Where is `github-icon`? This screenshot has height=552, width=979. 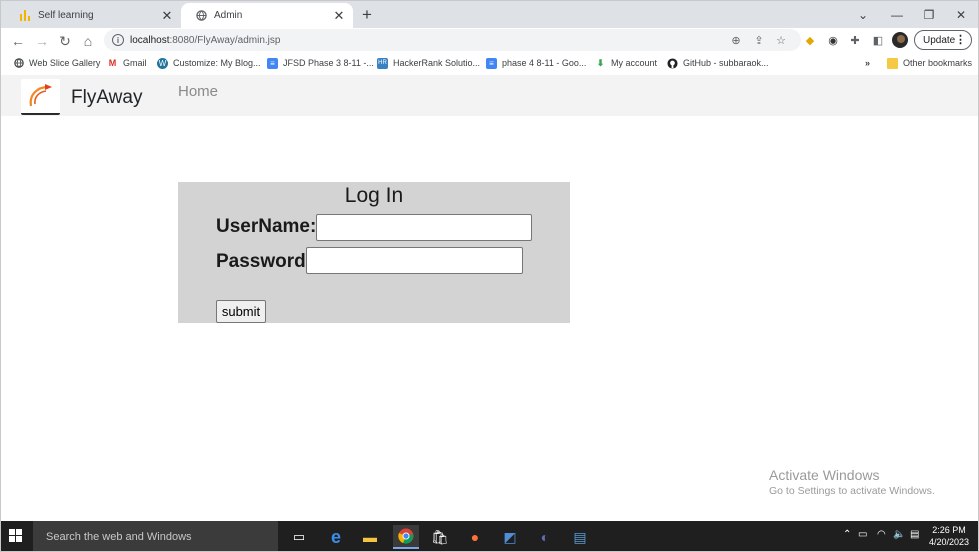
github-icon is located at coordinates (672, 63).